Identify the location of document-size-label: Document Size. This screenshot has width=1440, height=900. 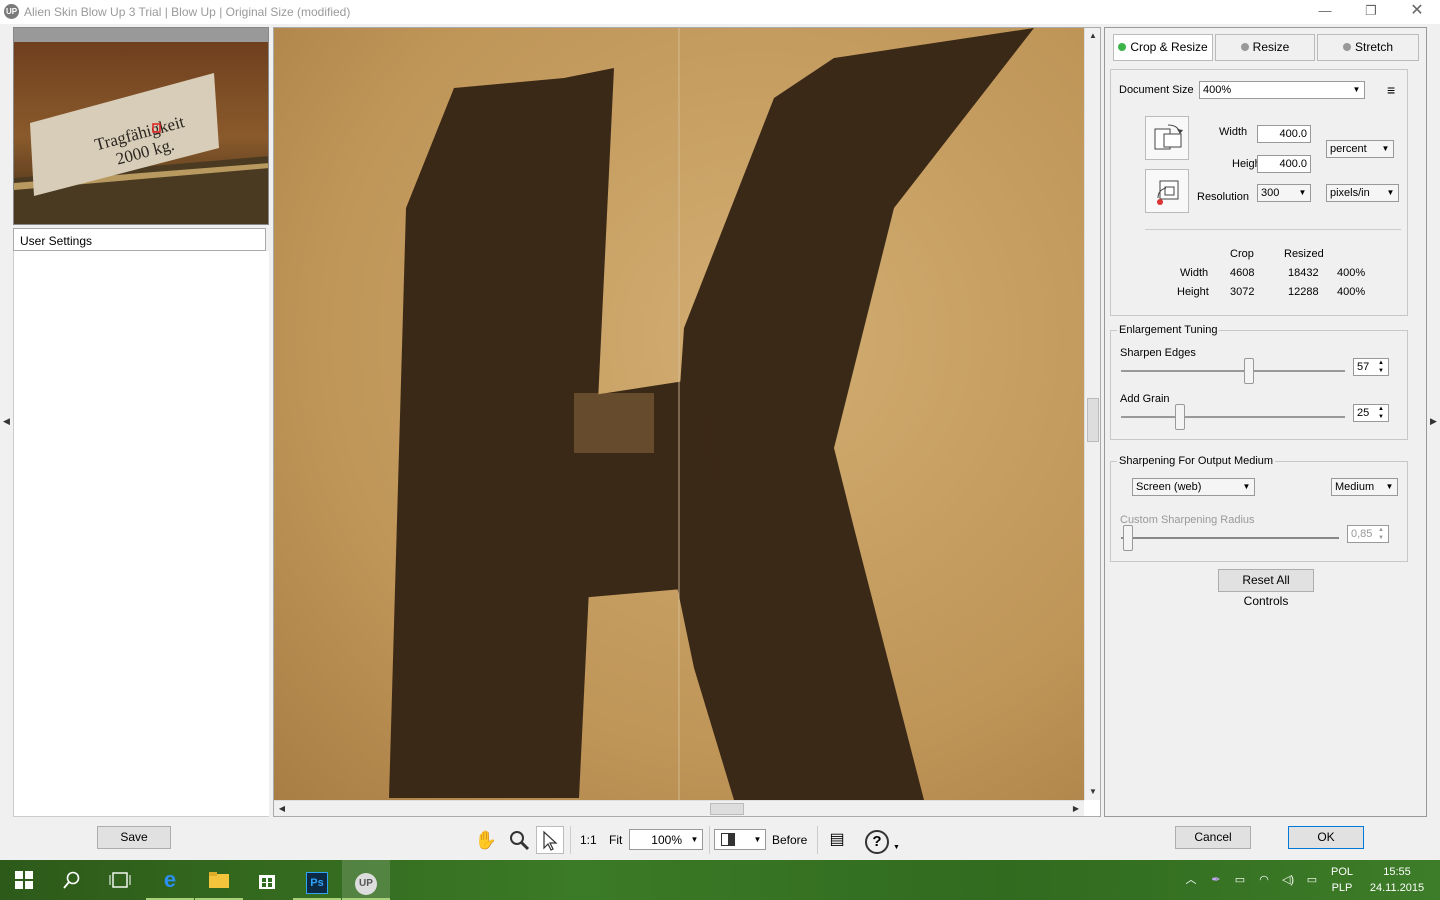
(1156, 90).